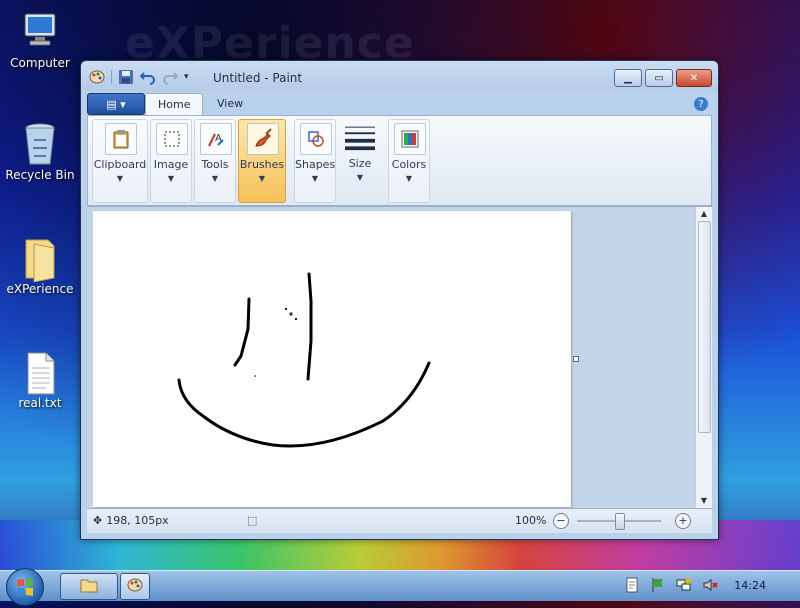 The height and width of the screenshot is (608, 800). Describe the element at coordinates (174, 104) in the screenshot. I see `tab-home: Home` at that location.